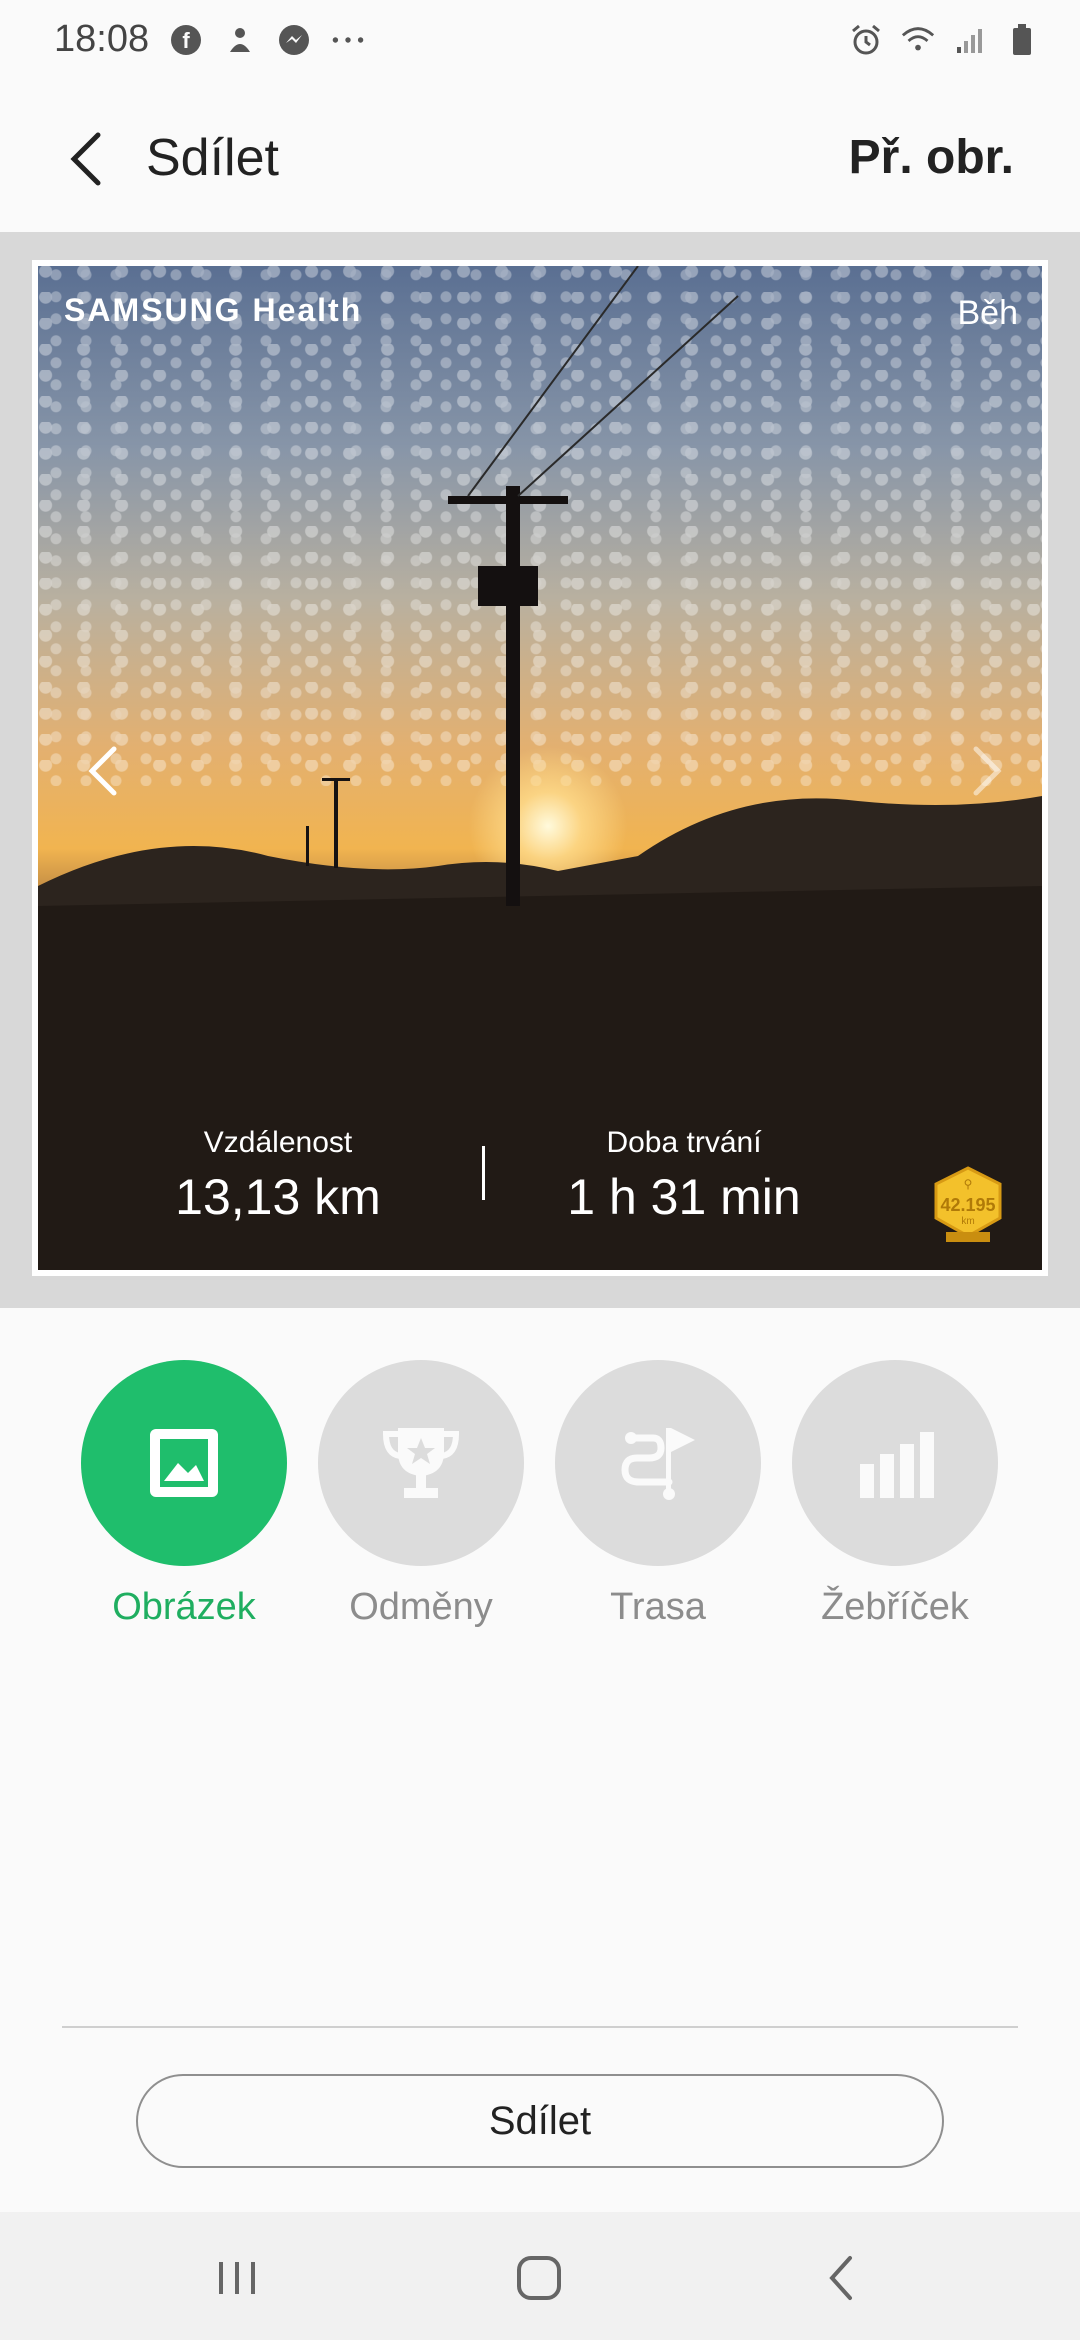 Image resolution: width=1080 pixels, height=2340 pixels. What do you see at coordinates (540, 2121) in the screenshot?
I see `share-button: Sdílet` at bounding box center [540, 2121].